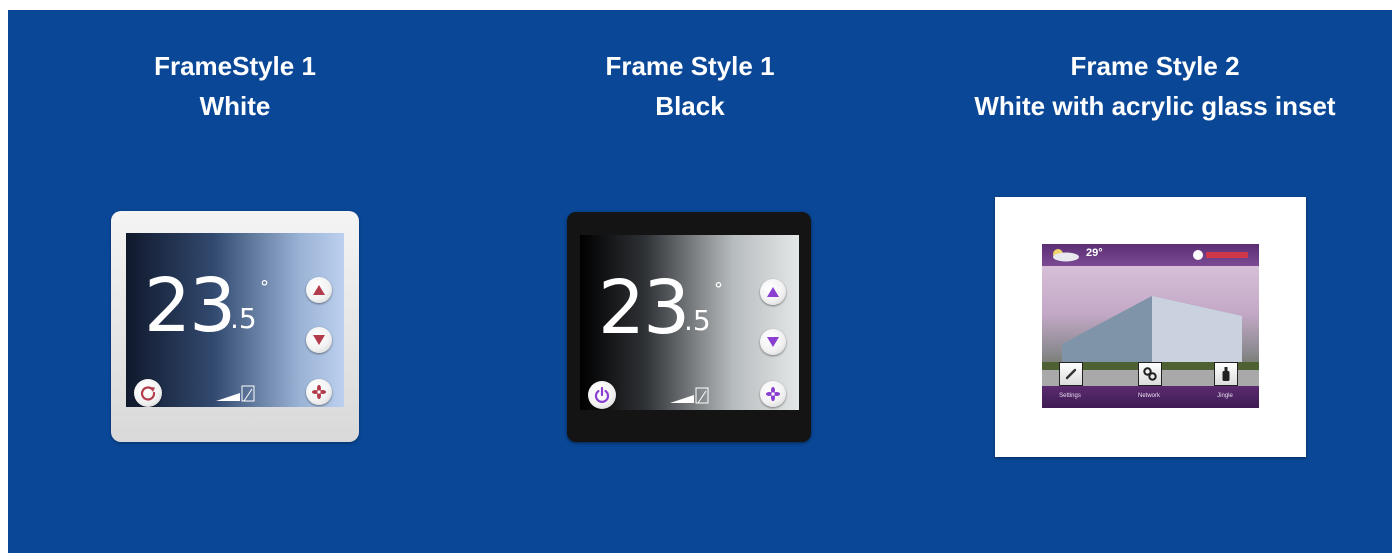 Image resolution: width=1392 pixels, height=553 pixels. I want to click on network-tile, so click(1150, 374).